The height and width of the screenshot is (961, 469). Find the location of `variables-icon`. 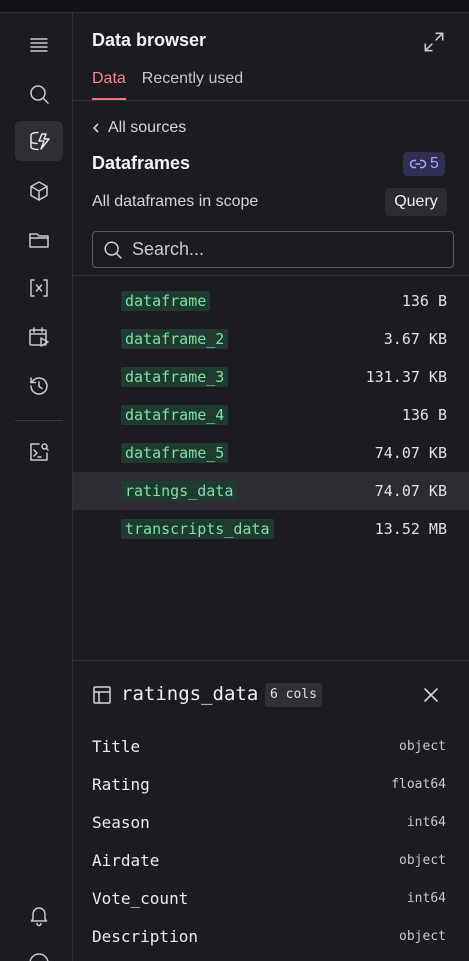

variables-icon is located at coordinates (39, 288).